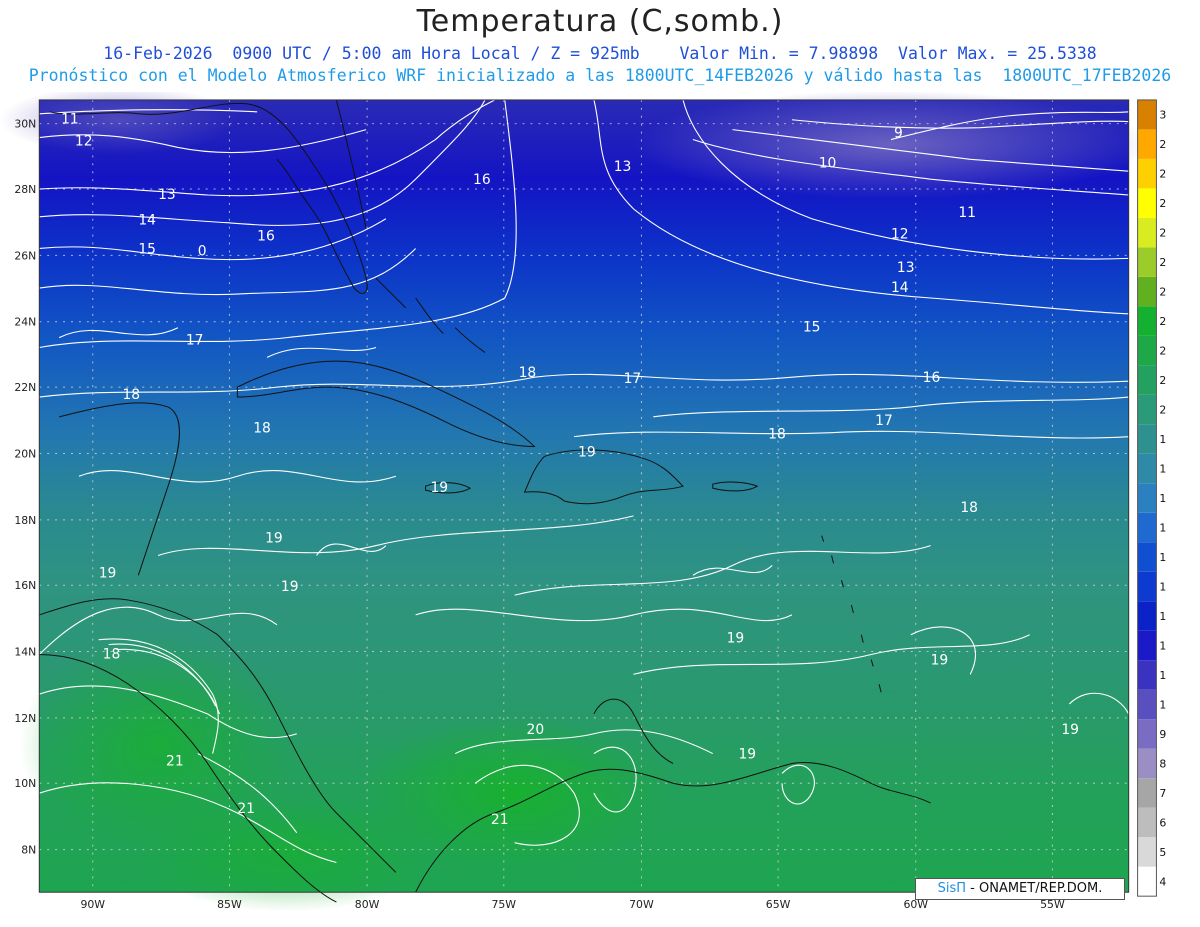 The height and width of the screenshot is (927, 1200). I want to click on contour-label: 20, so click(536, 730).